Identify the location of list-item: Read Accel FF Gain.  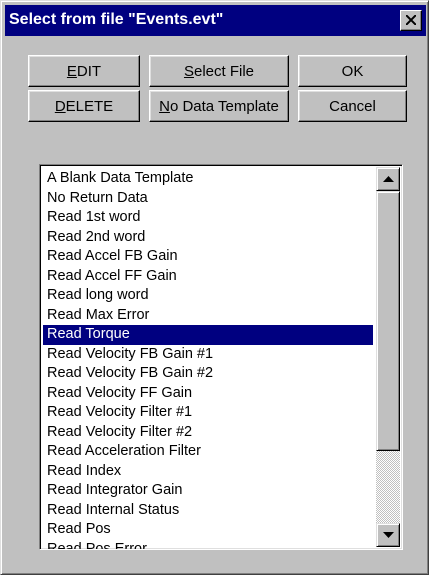
(208, 277).